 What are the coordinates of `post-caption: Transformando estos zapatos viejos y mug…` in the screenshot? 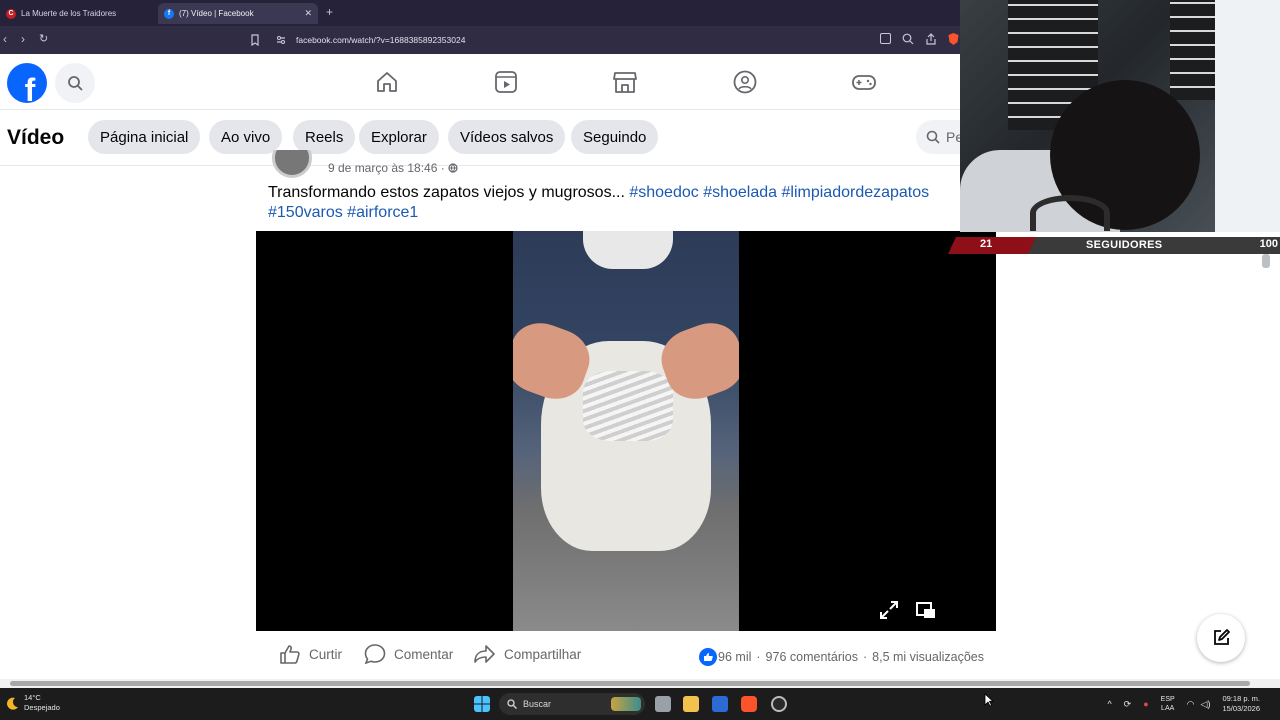 It's located at (614, 203).